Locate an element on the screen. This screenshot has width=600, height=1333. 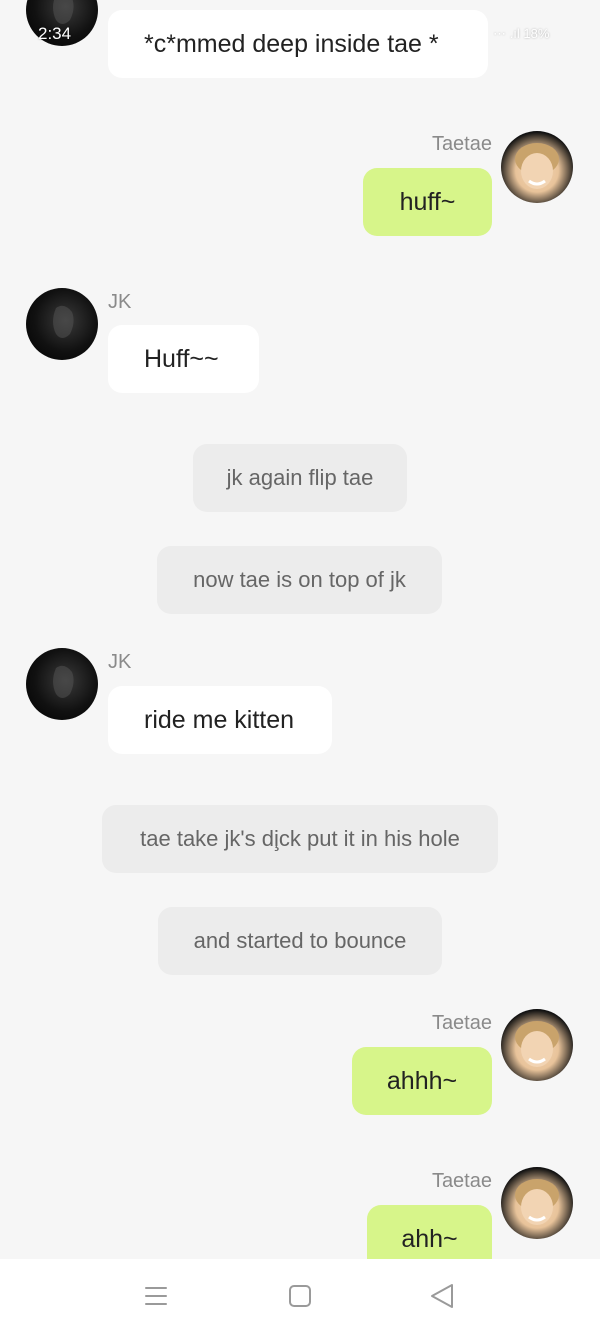
status-time: 2:34 is located at coordinates (55, 33).